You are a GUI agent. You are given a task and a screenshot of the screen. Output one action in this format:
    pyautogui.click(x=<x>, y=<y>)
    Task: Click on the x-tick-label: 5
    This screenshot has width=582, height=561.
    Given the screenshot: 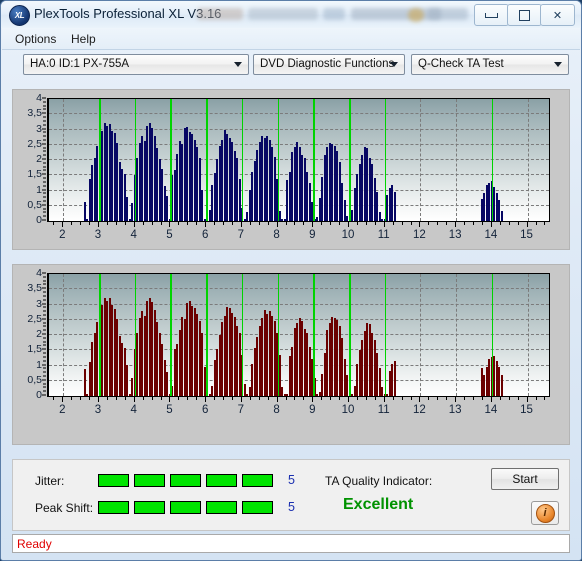 What is the action you would take?
    pyautogui.click(x=169, y=410)
    